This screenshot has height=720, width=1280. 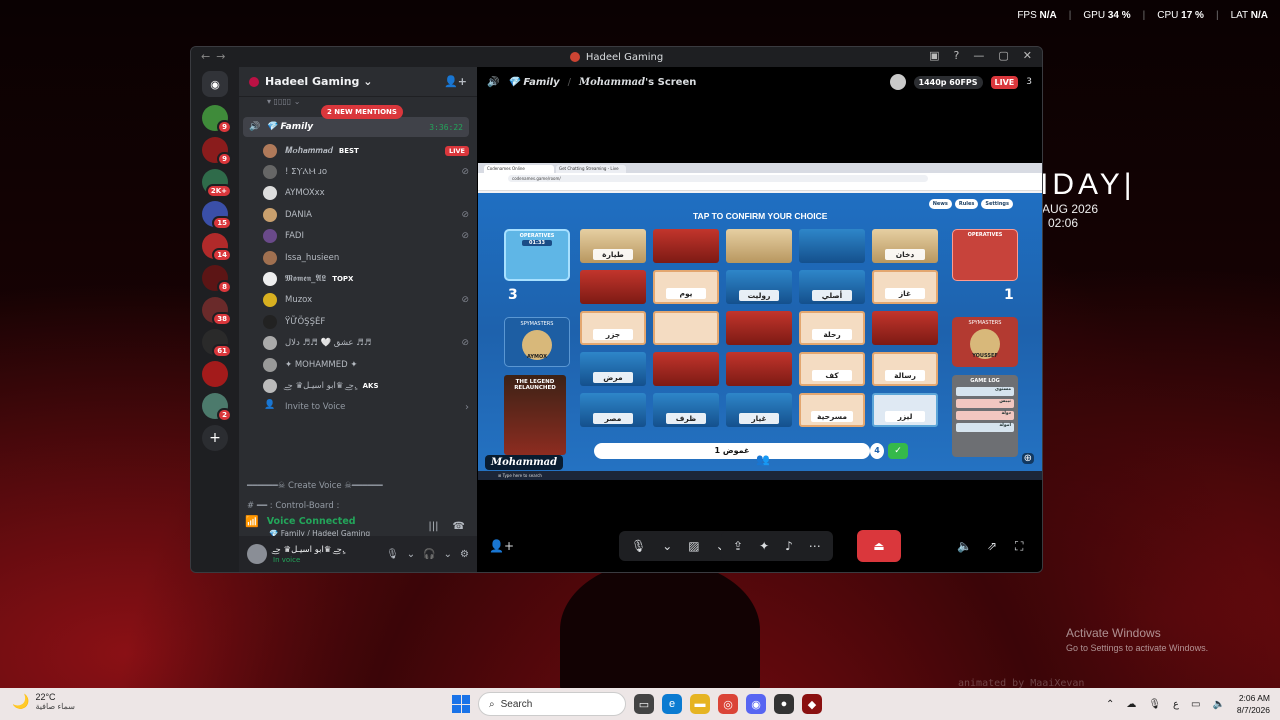 I want to click on edge-icon: e, so click(x=672, y=704).